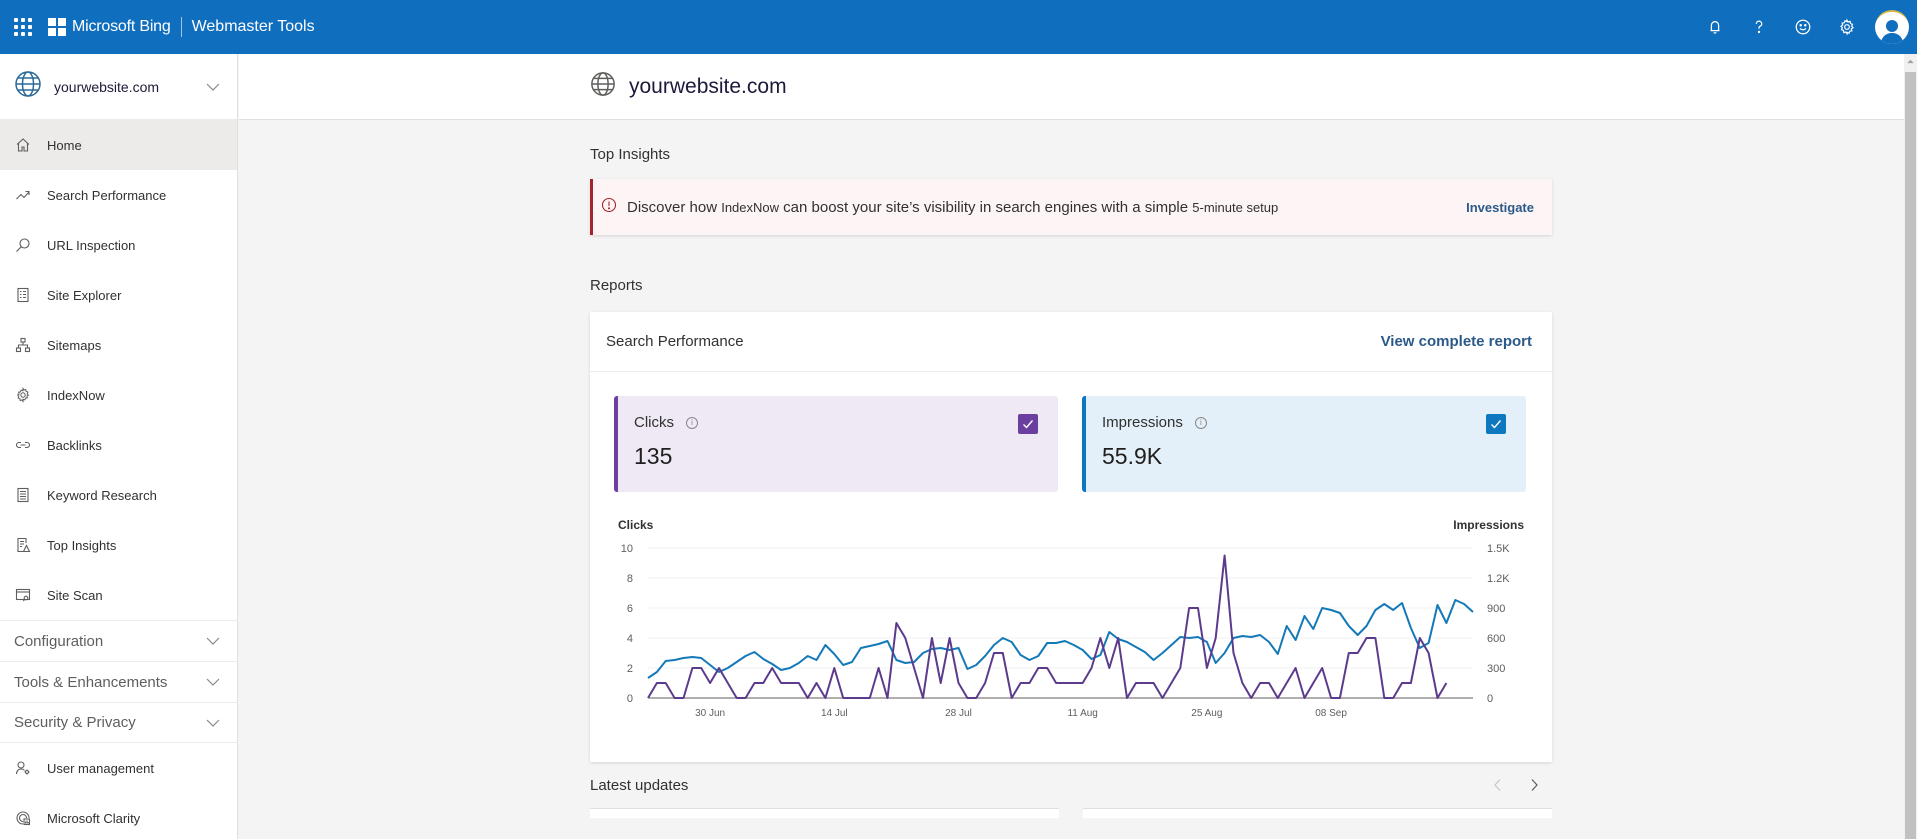  I want to click on sidebar-item-search-performance: Search Performance, so click(118, 195).